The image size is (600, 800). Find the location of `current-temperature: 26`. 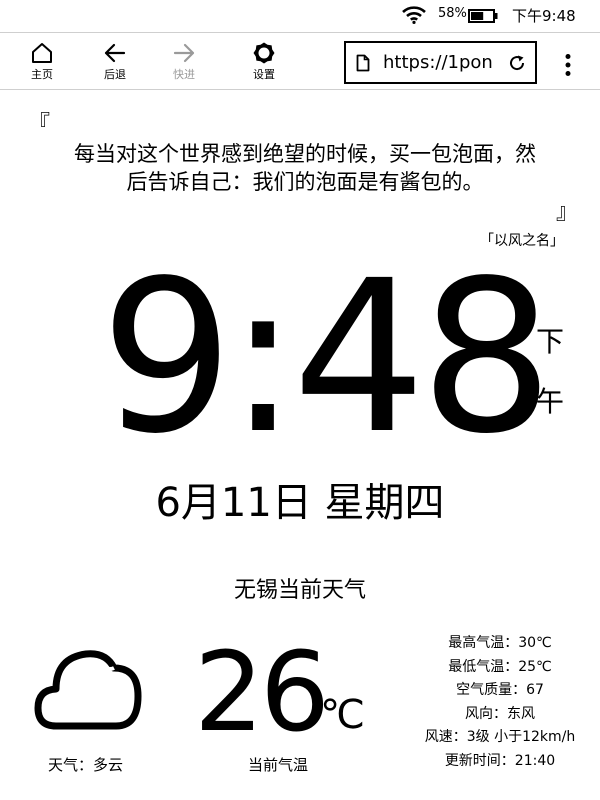

current-temperature: 26 is located at coordinates (262, 692).